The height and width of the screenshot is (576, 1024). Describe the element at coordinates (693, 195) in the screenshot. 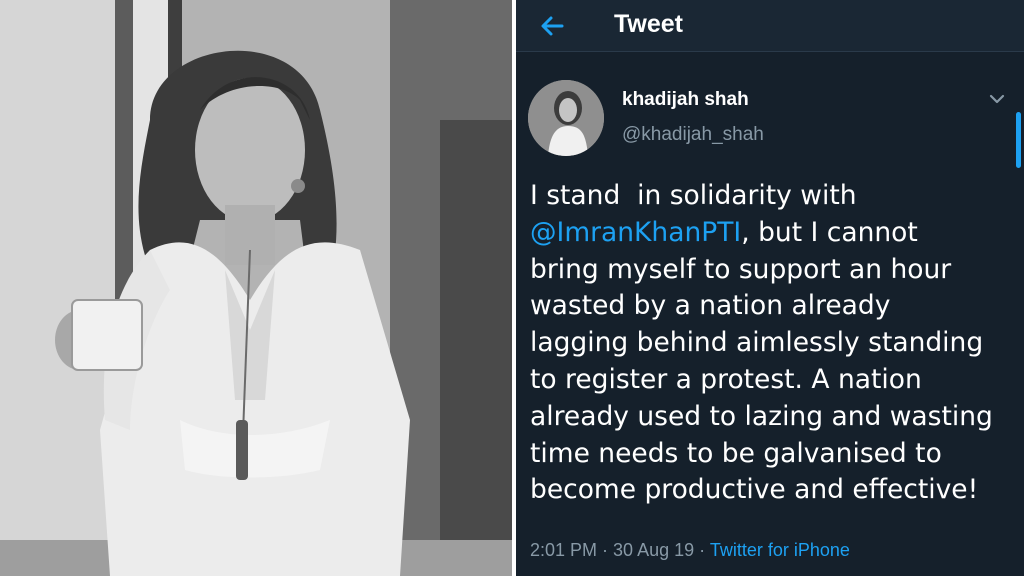

I see `tweet-line-1: I stand in solidarity with` at that location.